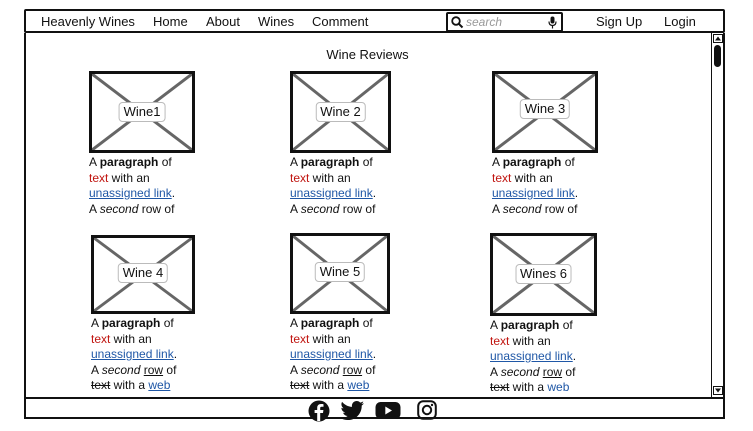 The height and width of the screenshot is (431, 753). Describe the element at coordinates (619, 22) in the screenshot. I see `signup-link: Sign Up` at that location.